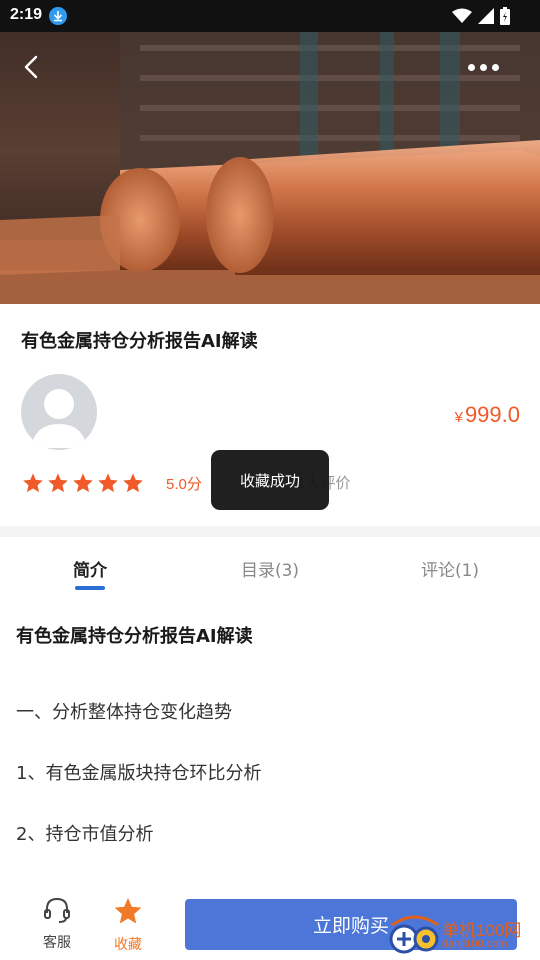 The width and height of the screenshot is (540, 960). I want to click on tab-active-indicator, so click(90, 588).